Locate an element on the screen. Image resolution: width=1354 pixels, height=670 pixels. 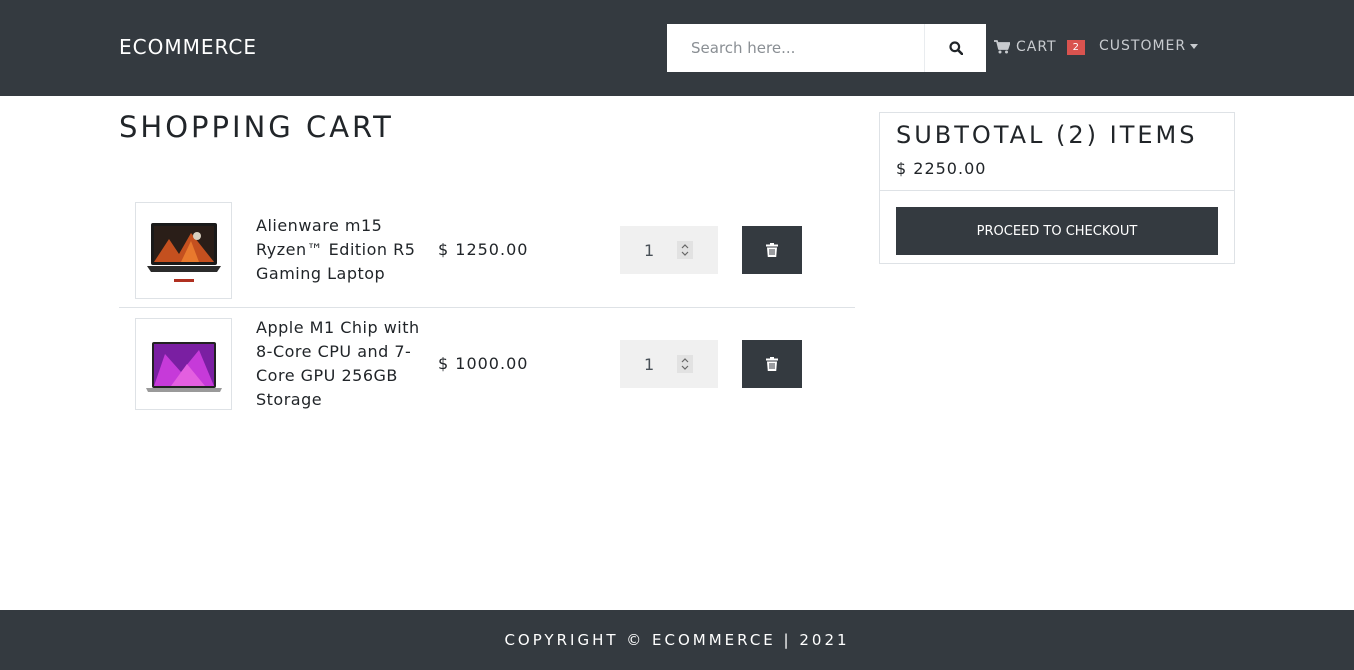
page-title: SHOPPING CART is located at coordinates (256, 127).